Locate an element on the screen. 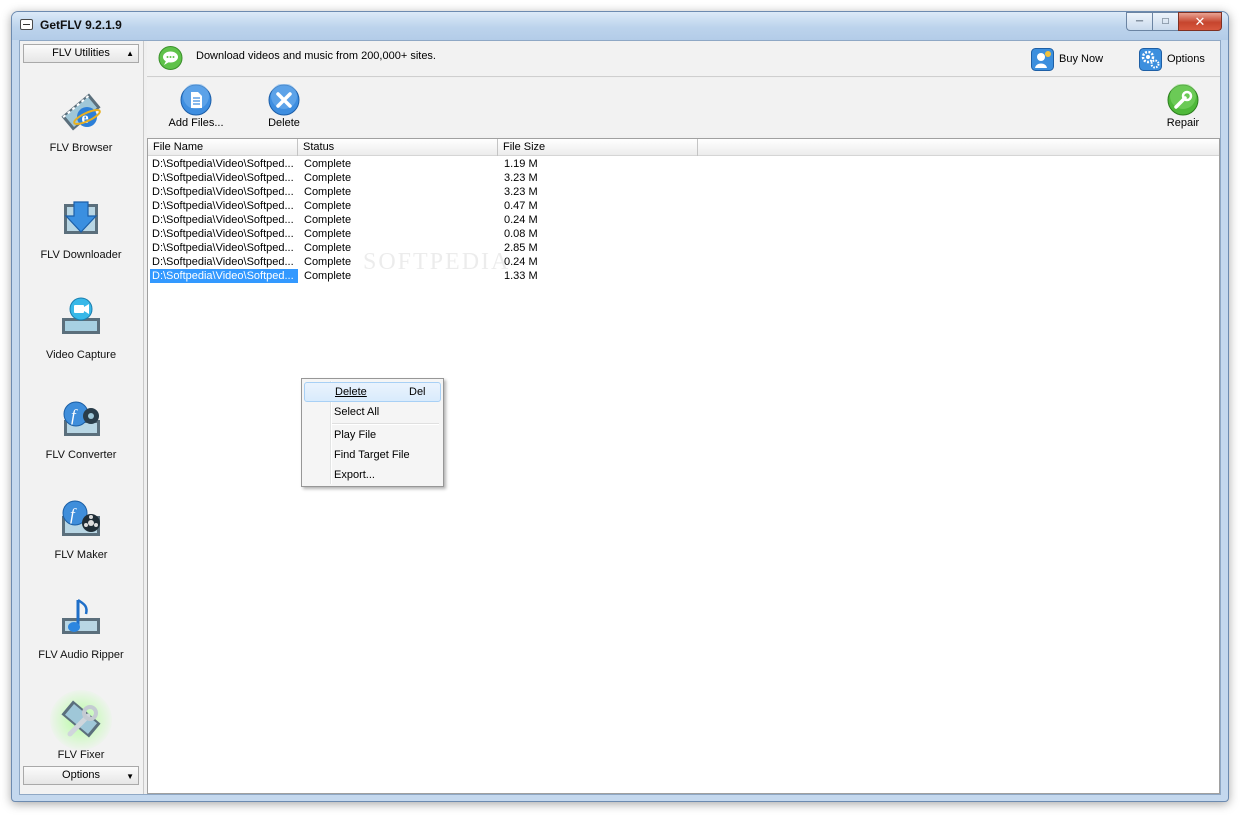 The image size is (1248, 822). sidebar-item-label: Video Capture is located at coordinates (81, 355).